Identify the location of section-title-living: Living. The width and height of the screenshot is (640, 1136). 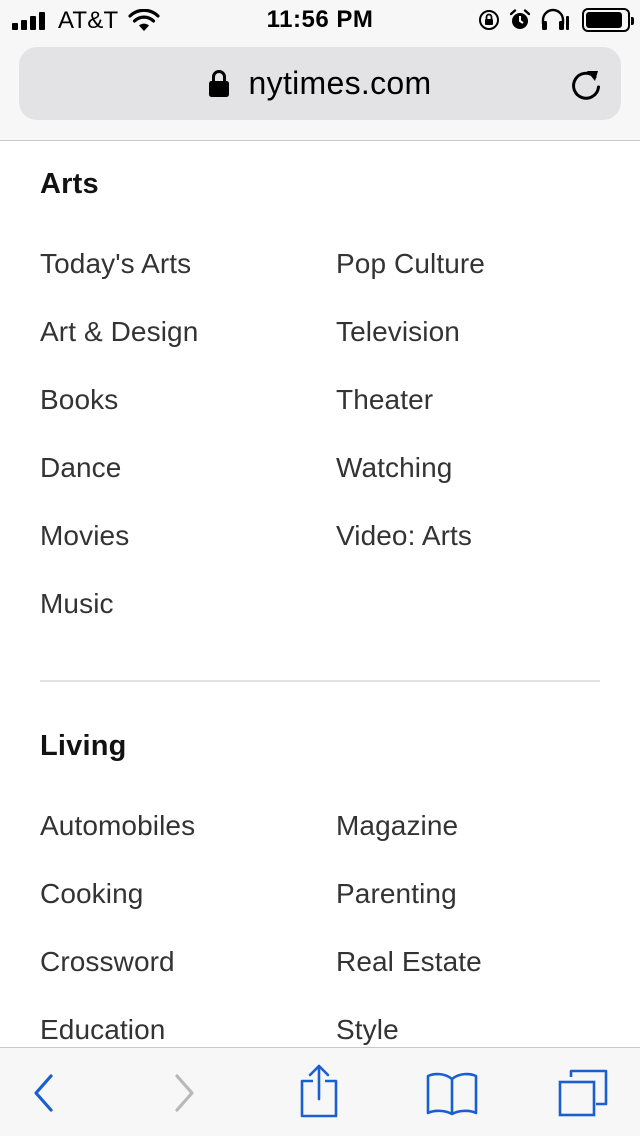
(83, 746).